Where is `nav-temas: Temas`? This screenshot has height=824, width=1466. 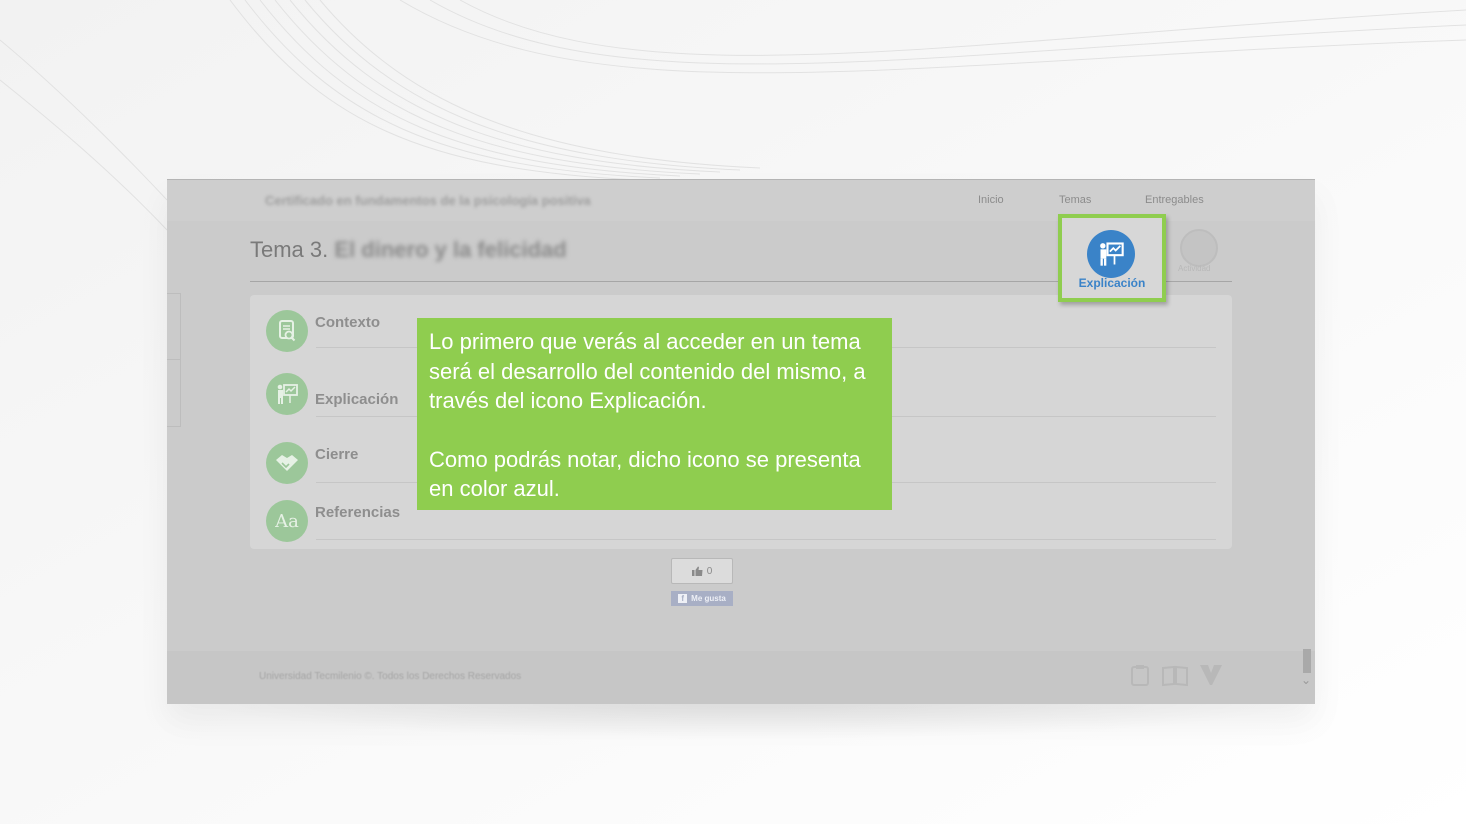 nav-temas: Temas is located at coordinates (1075, 200).